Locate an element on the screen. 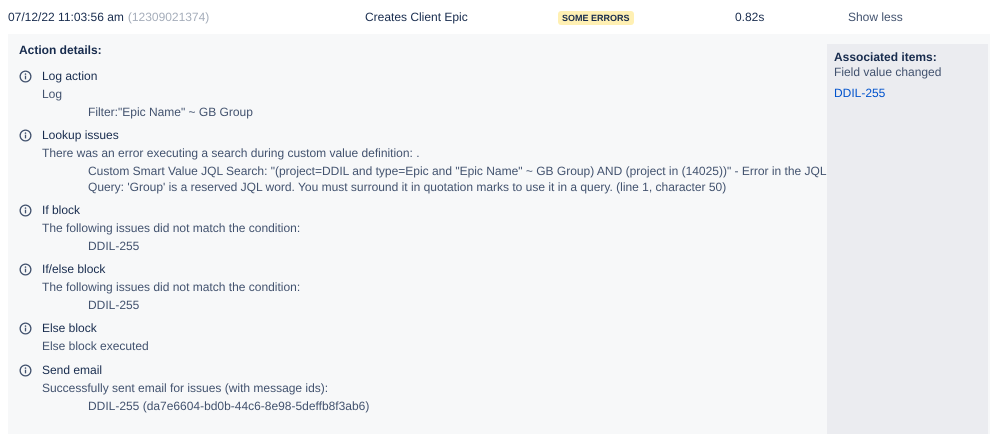 Image resolution: width=998 pixels, height=434 pixels. action-detail: Custom Smart Value JQL Search: "(project=DDIL and type=Epic and "Epic Name" ~ GB Group) AND (project in (14025))" - Error in the JQL Query: 'Group' is a reserved JQL word. You must surround it in quotation marks to use it in a query. (line 1, character 50) is located at coordinates (457, 179).